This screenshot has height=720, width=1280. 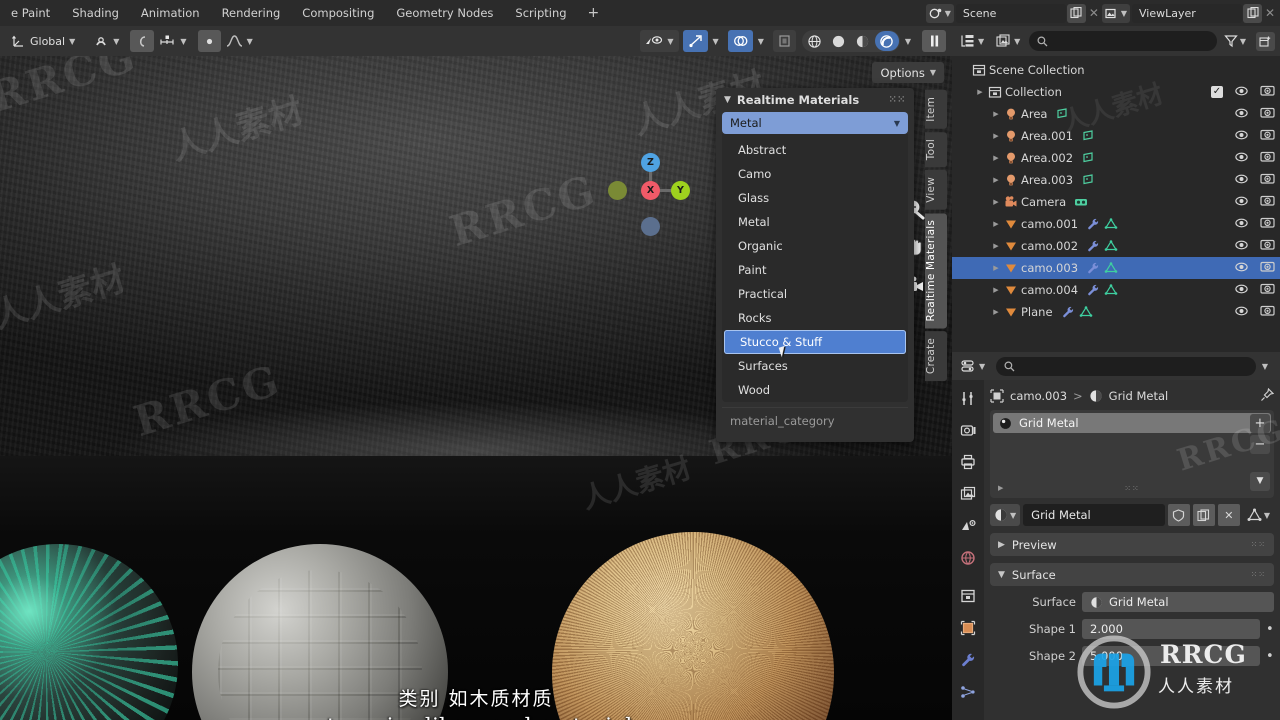 I want to click on outliner-row: ▶ Area.001, so click(x=1116, y=136).